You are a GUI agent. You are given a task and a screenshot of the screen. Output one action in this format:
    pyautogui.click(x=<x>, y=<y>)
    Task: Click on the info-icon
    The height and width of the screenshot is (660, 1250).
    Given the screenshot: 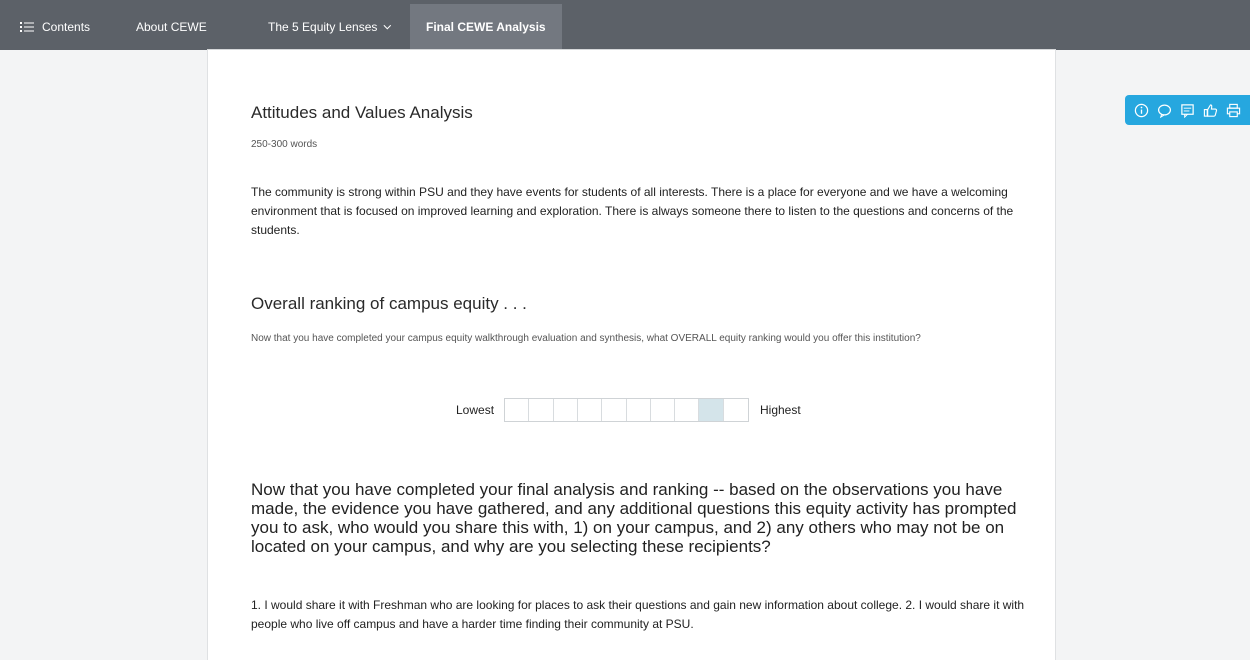 What is the action you would take?
    pyautogui.click(x=1141, y=110)
    